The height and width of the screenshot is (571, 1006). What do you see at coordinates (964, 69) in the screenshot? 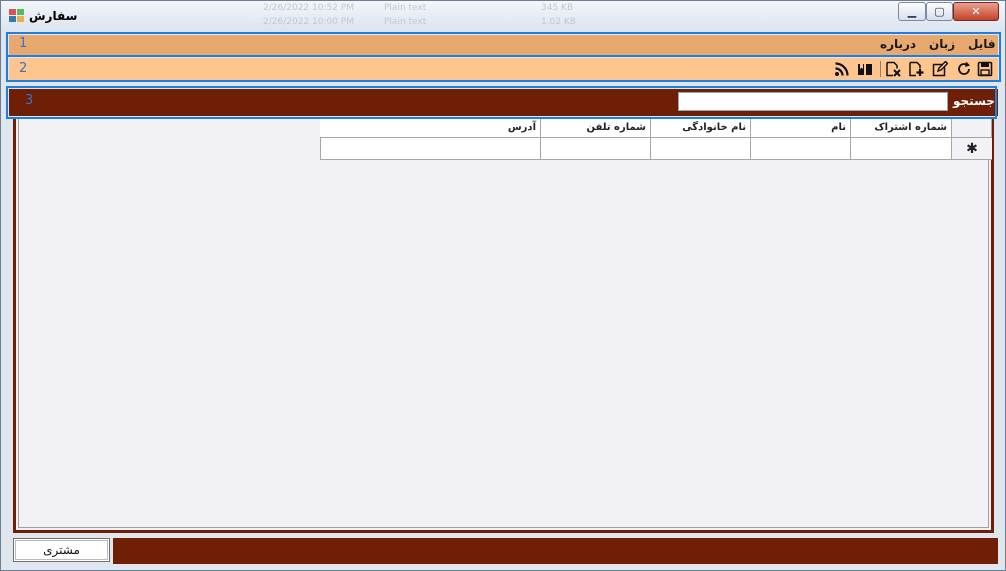
I see `refresh-icon` at bounding box center [964, 69].